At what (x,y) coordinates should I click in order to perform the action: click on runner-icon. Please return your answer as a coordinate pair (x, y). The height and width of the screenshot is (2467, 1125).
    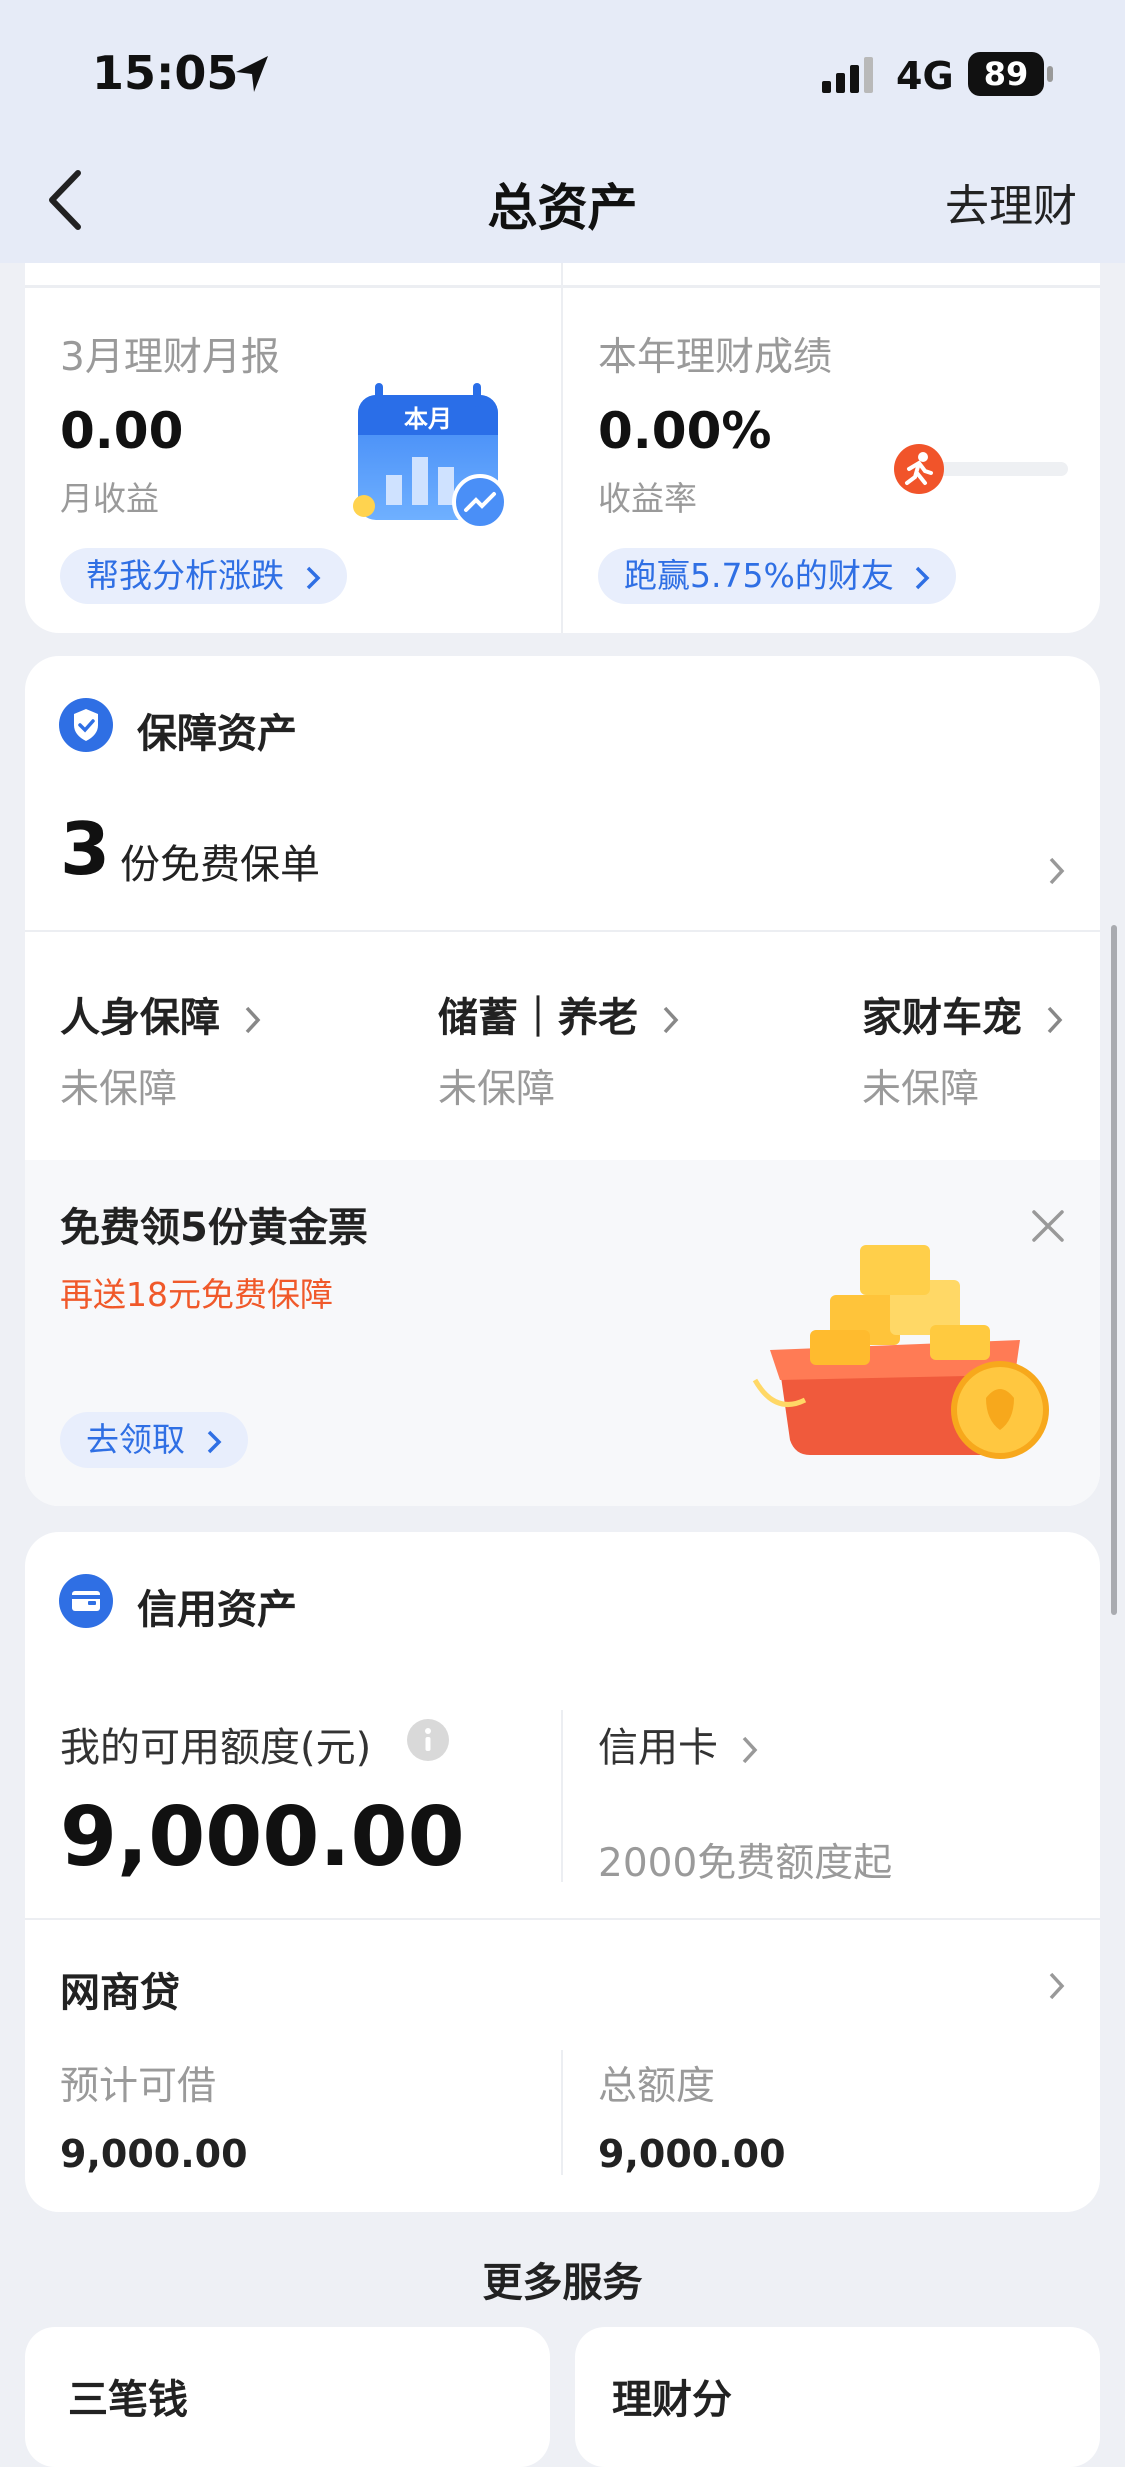
    Looking at the image, I should click on (919, 469).